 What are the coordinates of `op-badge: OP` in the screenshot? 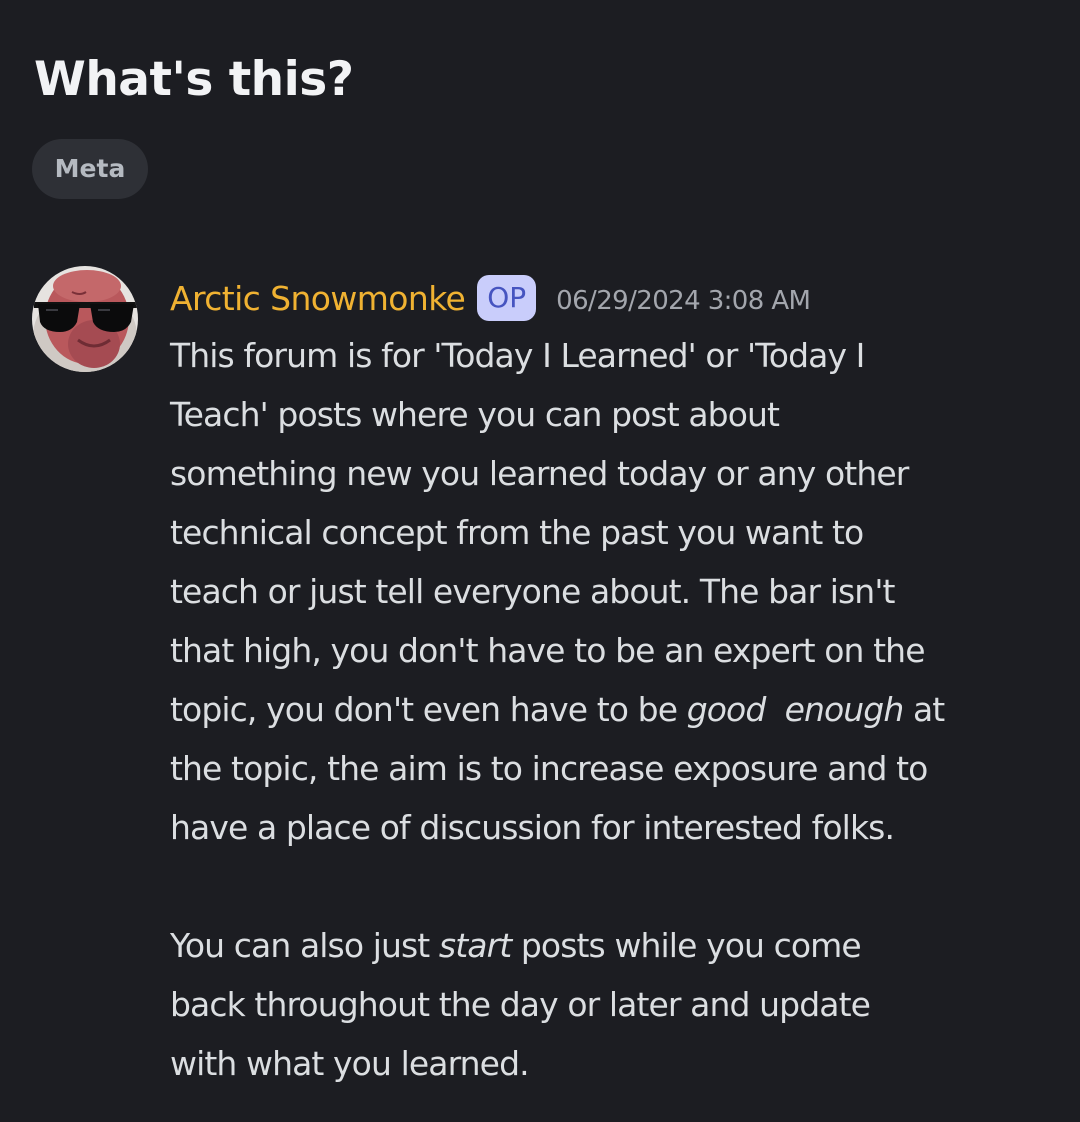 It's located at (507, 298).